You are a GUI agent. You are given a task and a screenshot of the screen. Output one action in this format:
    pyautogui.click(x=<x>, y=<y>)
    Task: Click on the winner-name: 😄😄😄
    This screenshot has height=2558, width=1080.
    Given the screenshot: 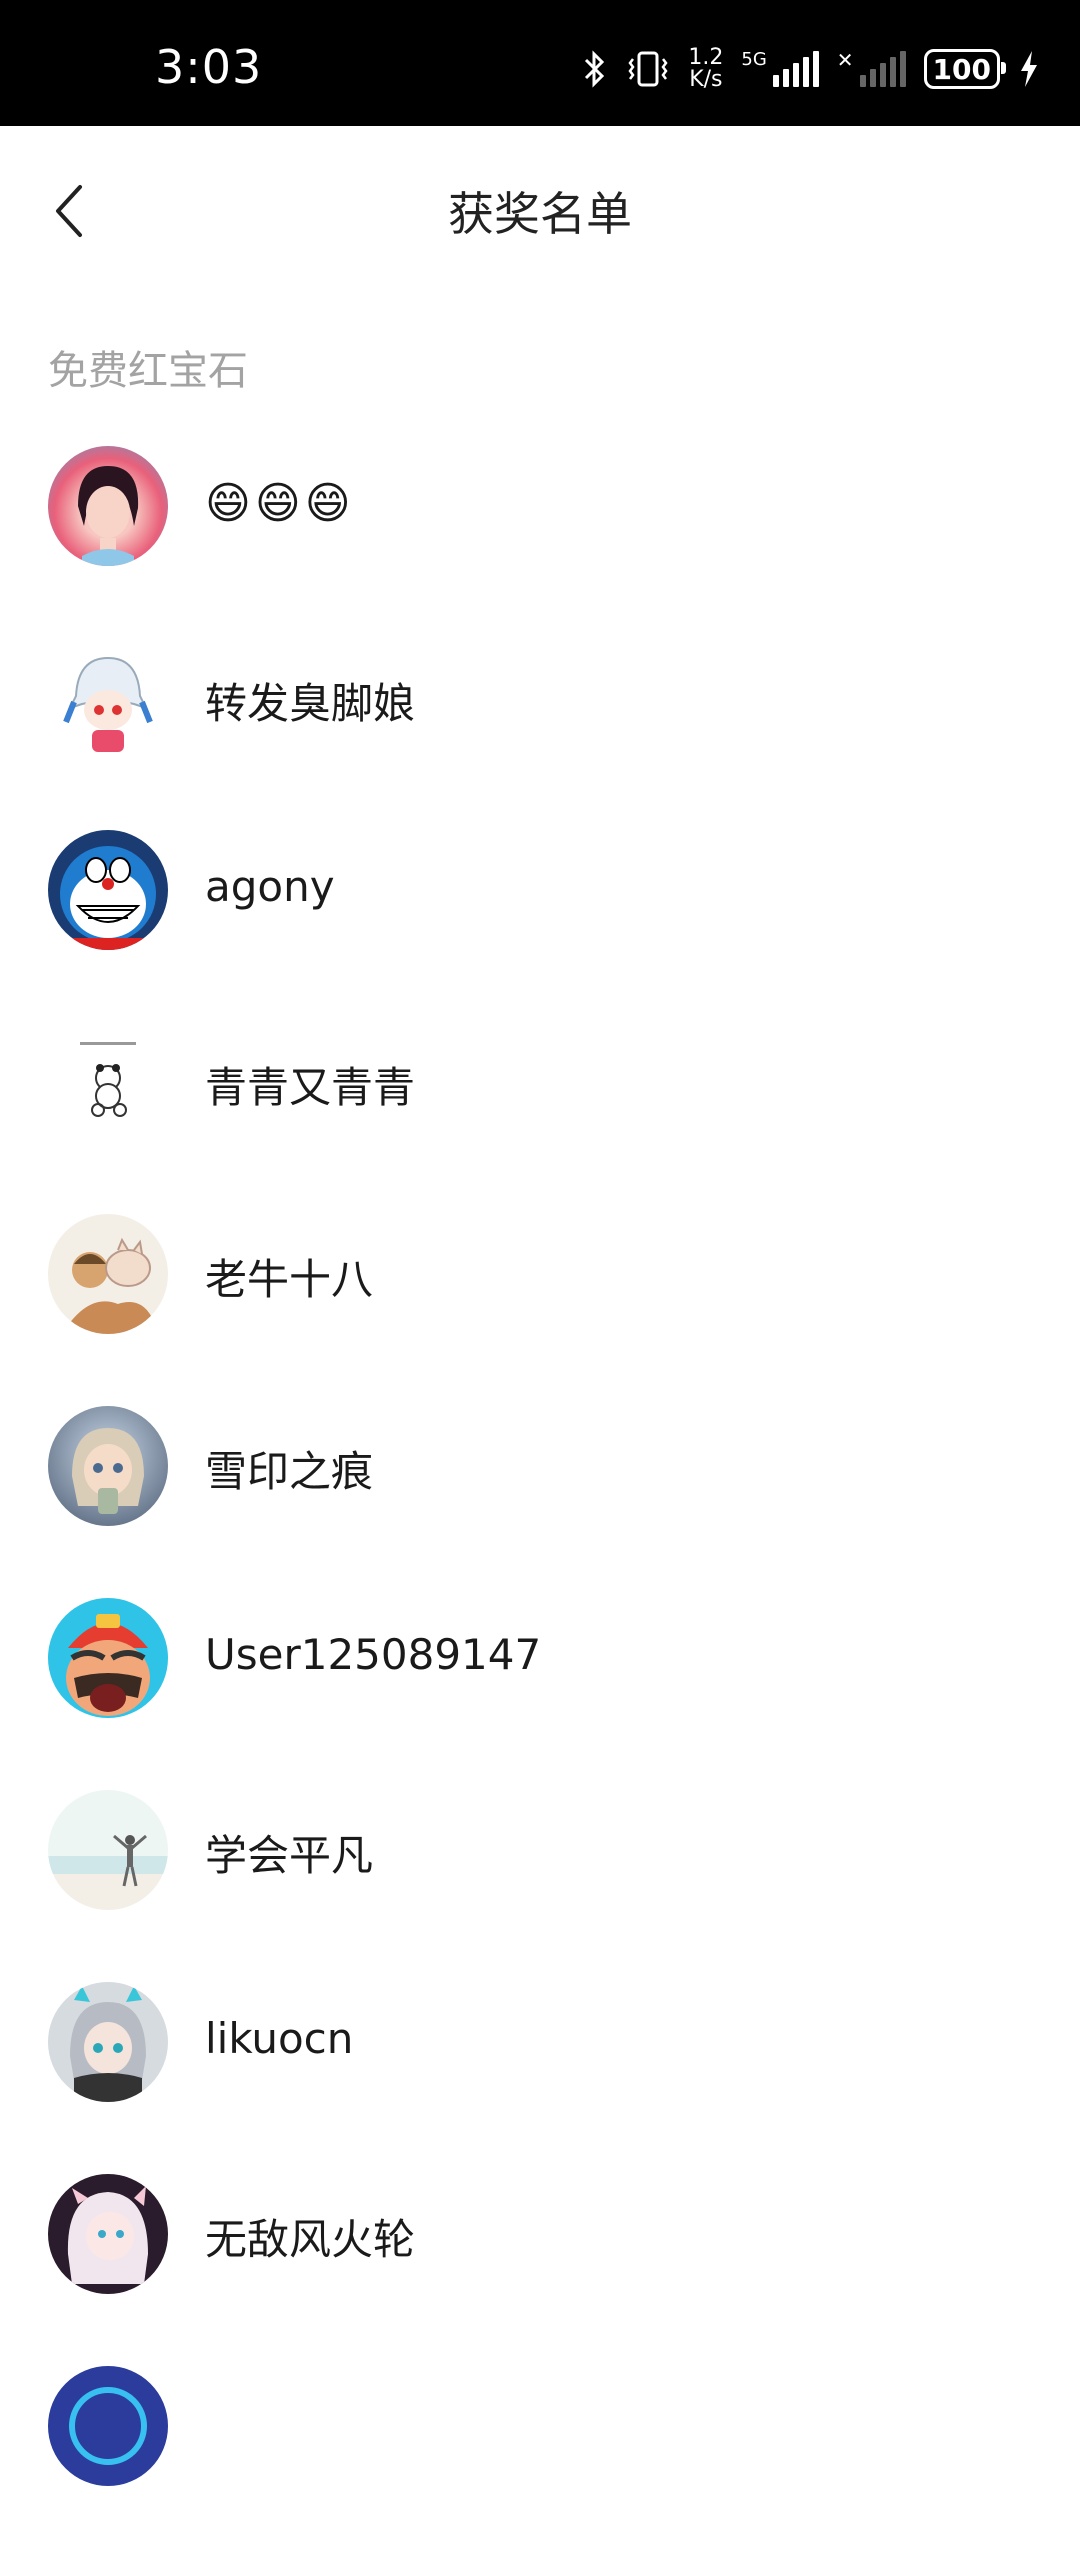 What is the action you would take?
    pyautogui.click(x=280, y=503)
    